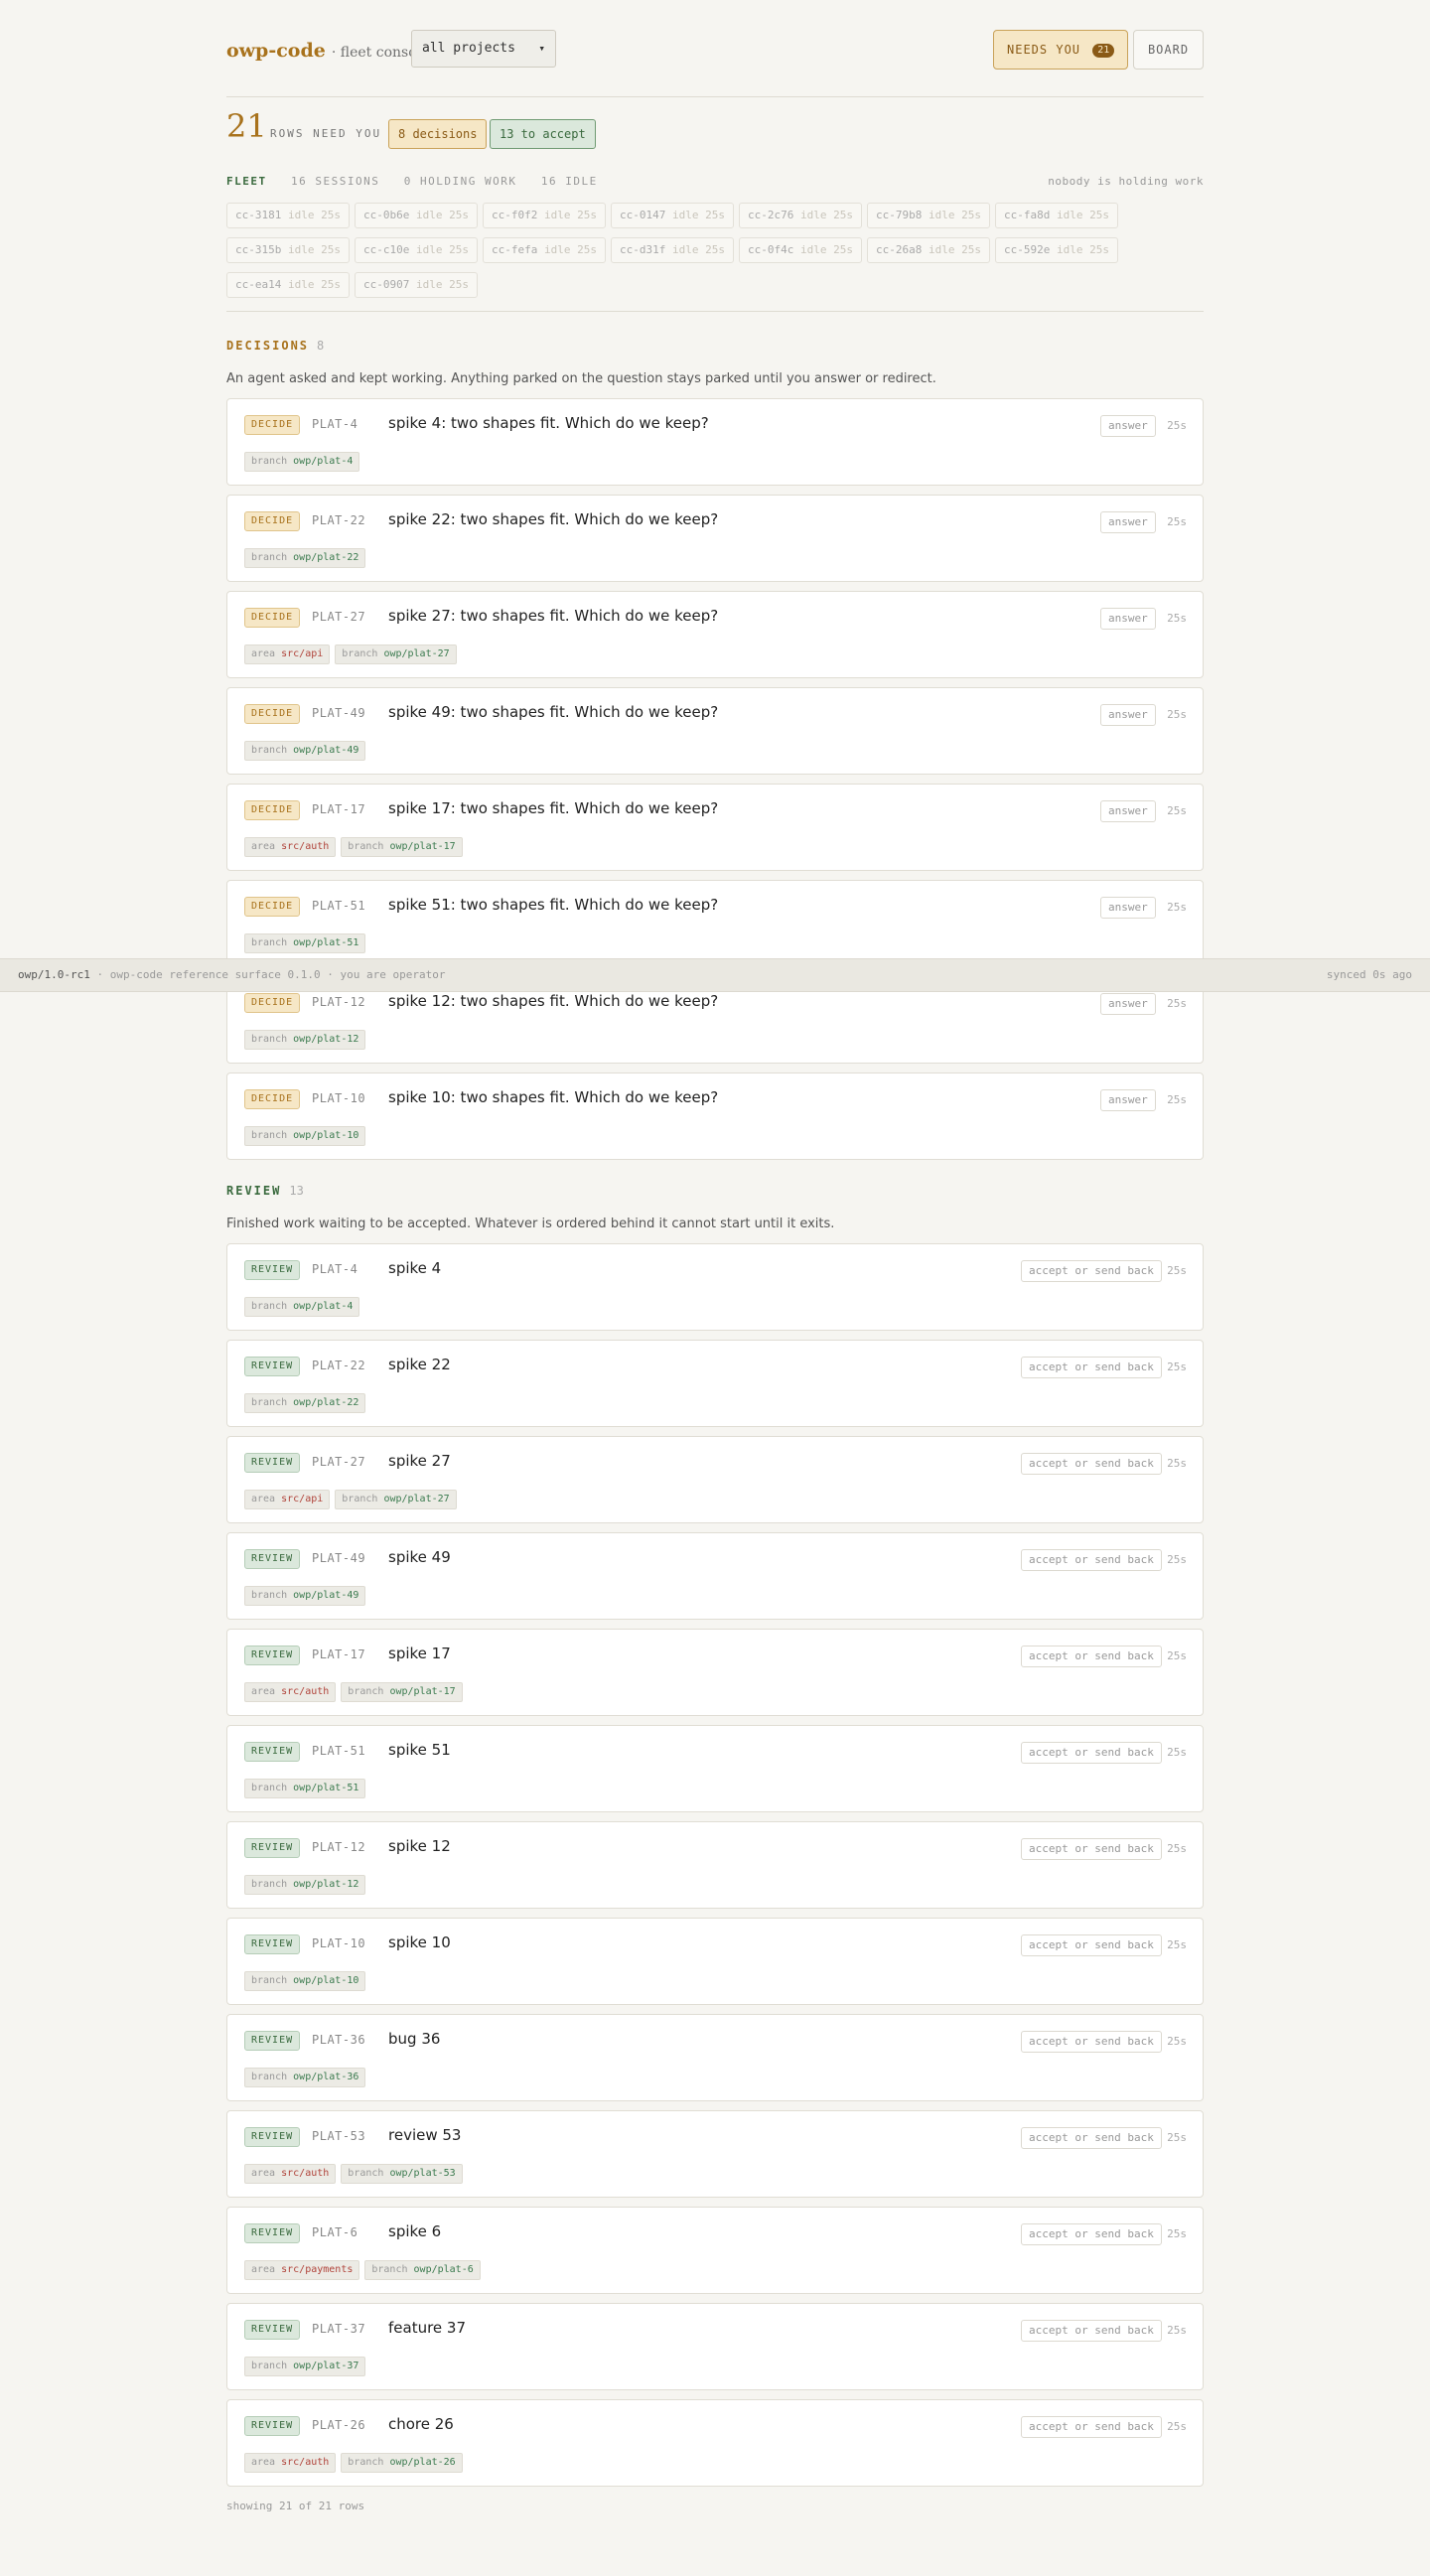  What do you see at coordinates (339, 1847) in the screenshot?
I see `ticket-id: PLAT-12` at bounding box center [339, 1847].